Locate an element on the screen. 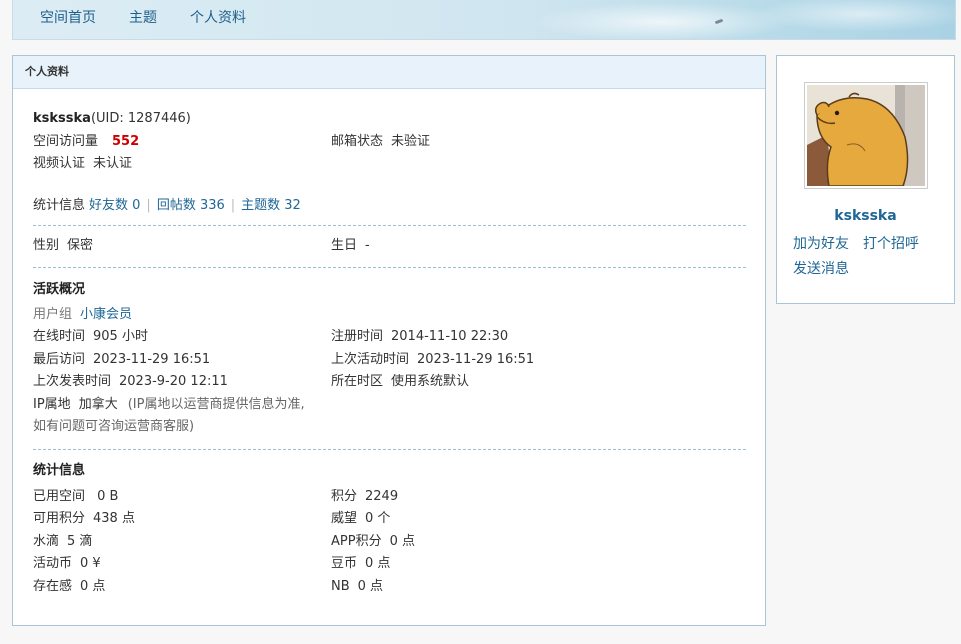 Image resolution: width=961 pixels, height=644 pixels. user-group-link: 小康会员 is located at coordinates (106, 315).